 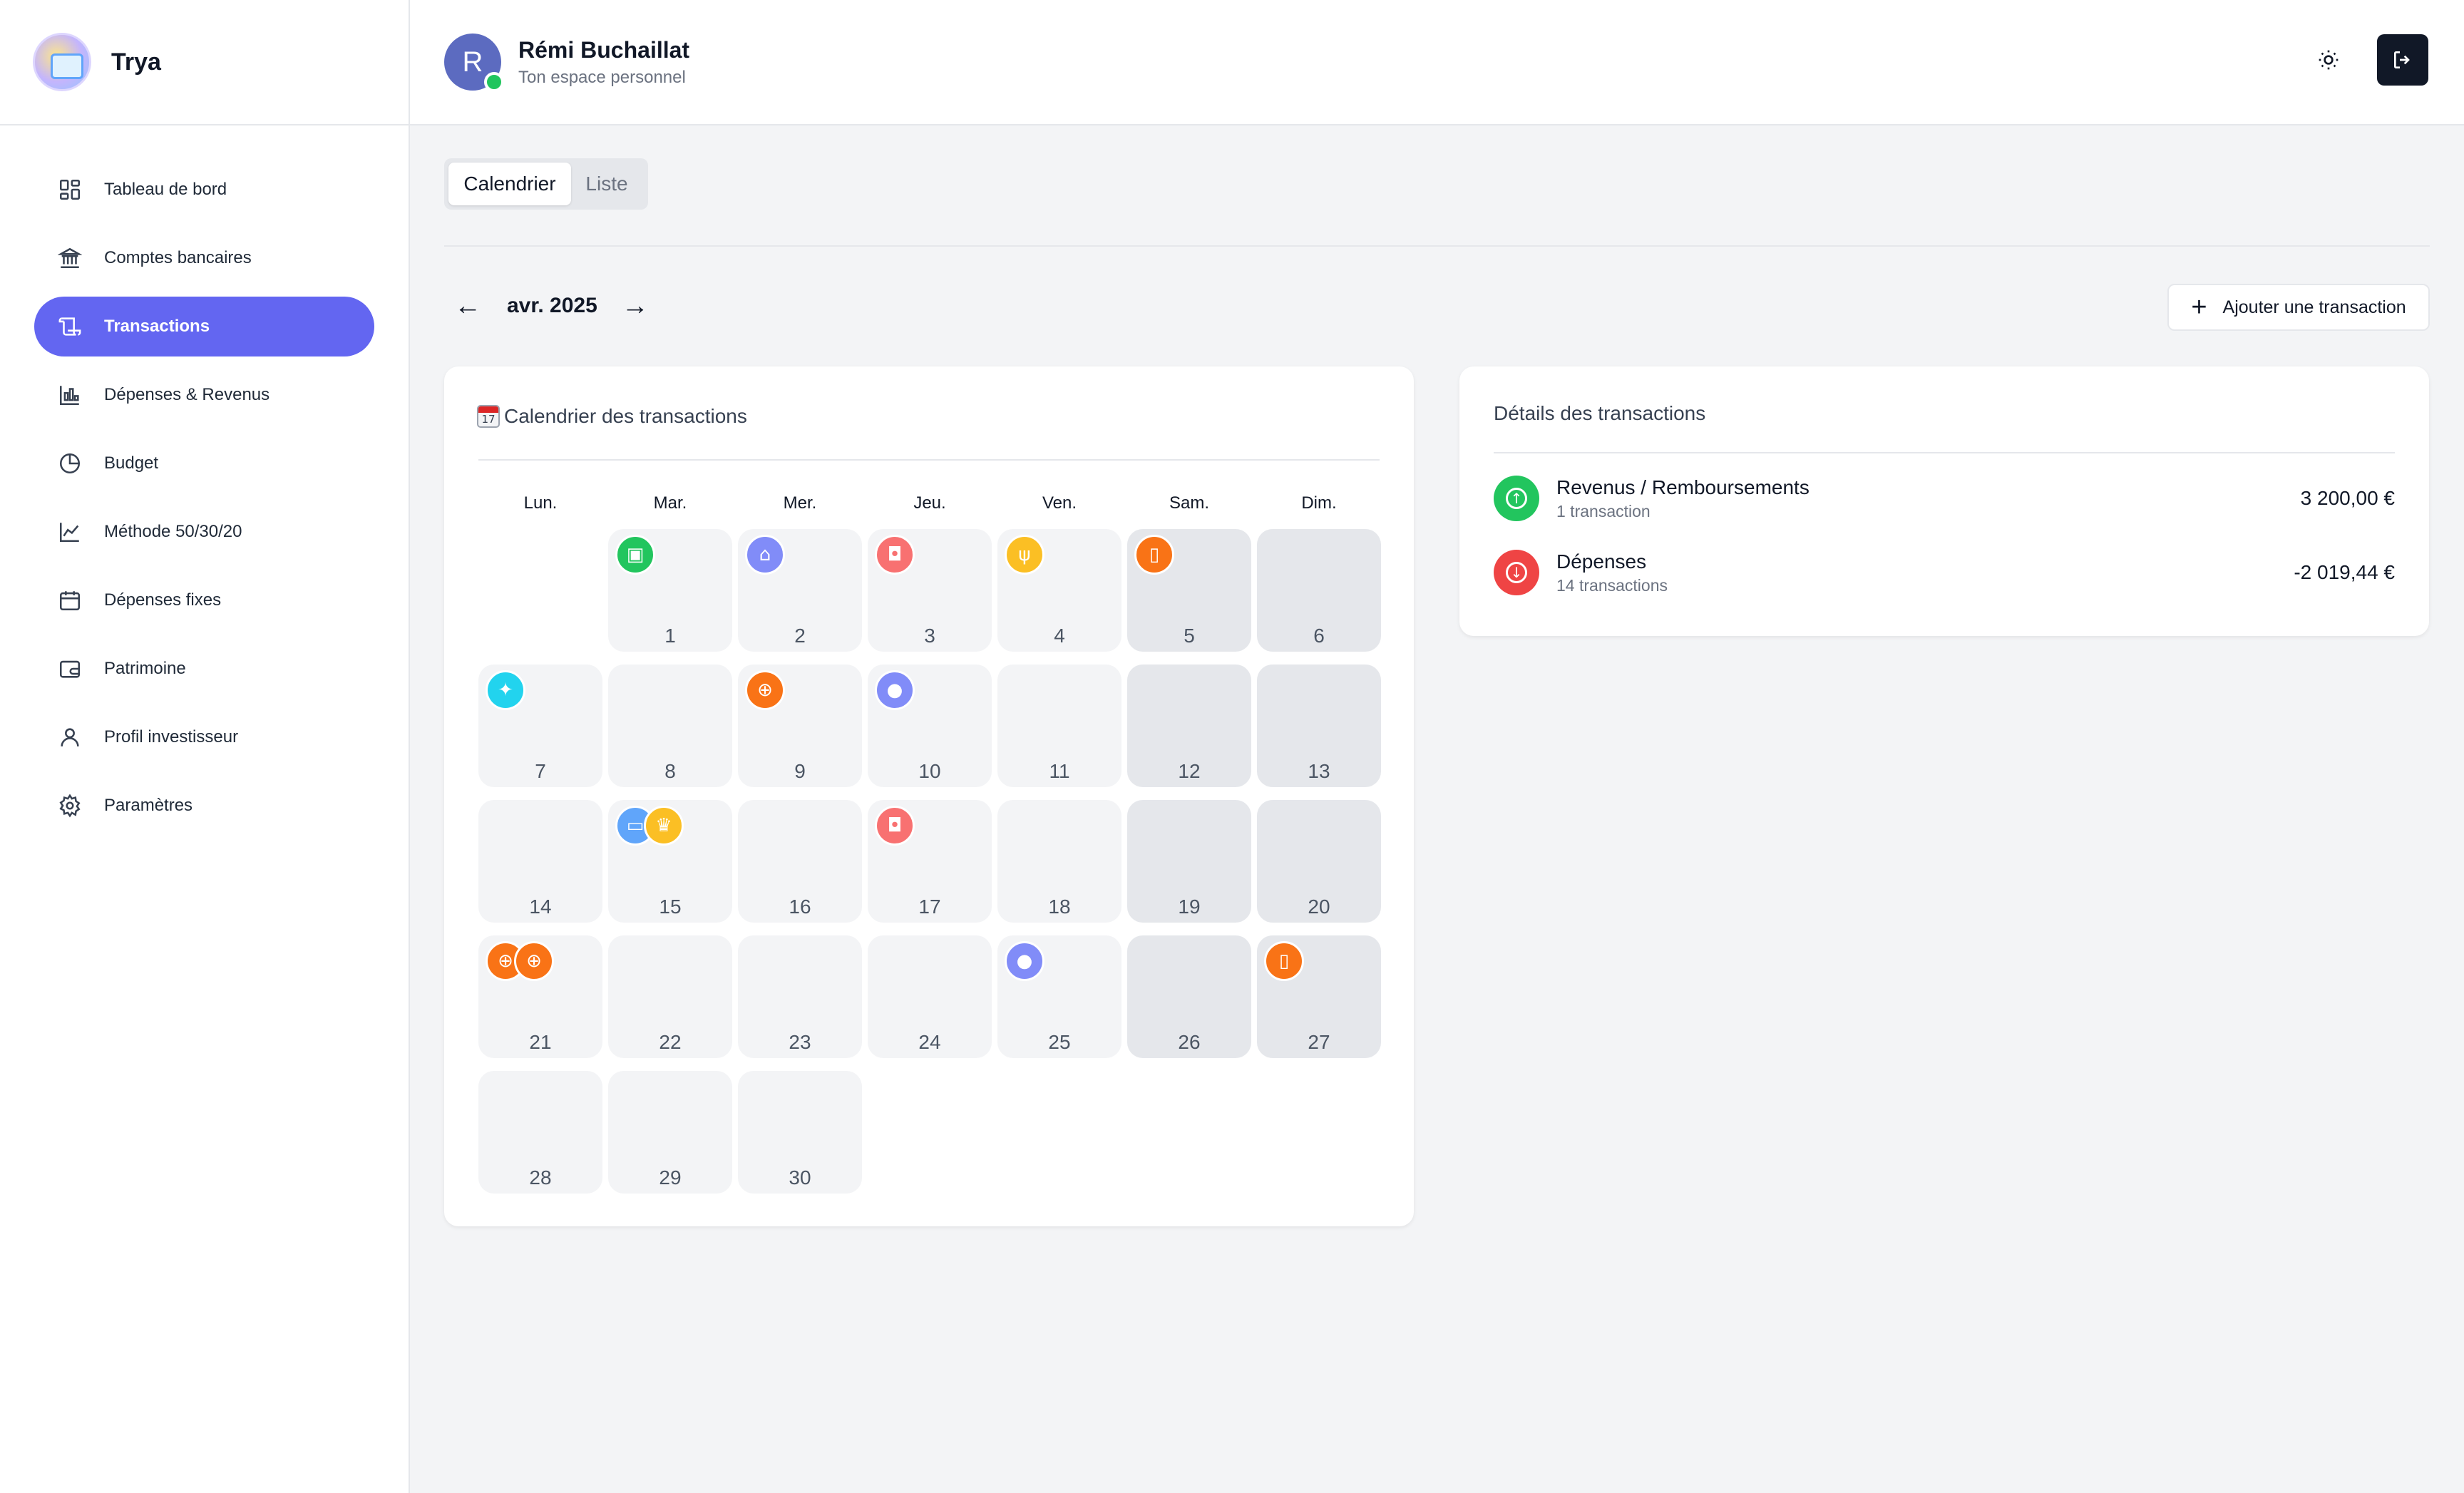 I want to click on home-icon: ⌂, so click(x=765, y=555).